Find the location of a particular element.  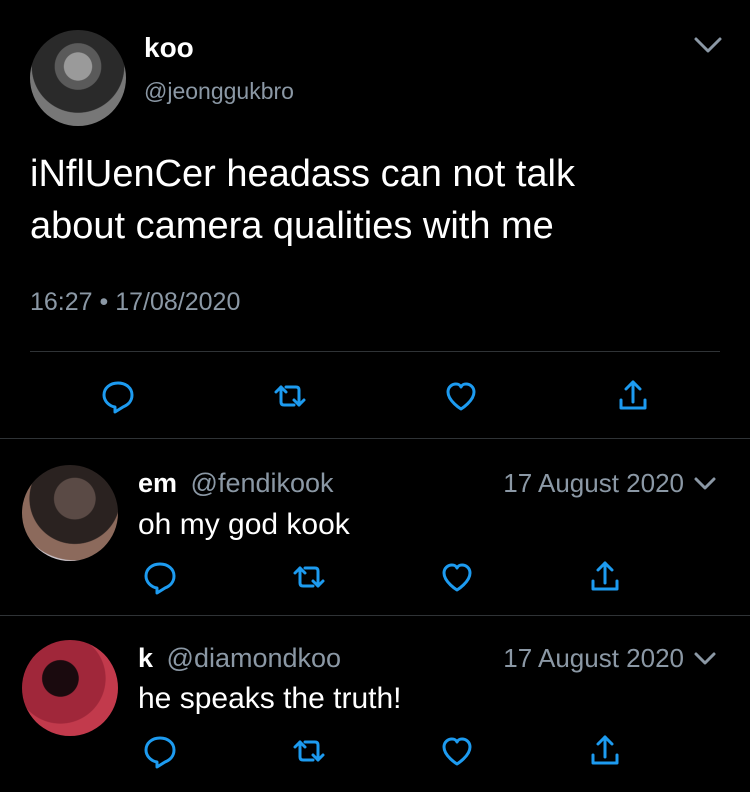

reply-header: em @fendikook is located at coordinates (236, 483).